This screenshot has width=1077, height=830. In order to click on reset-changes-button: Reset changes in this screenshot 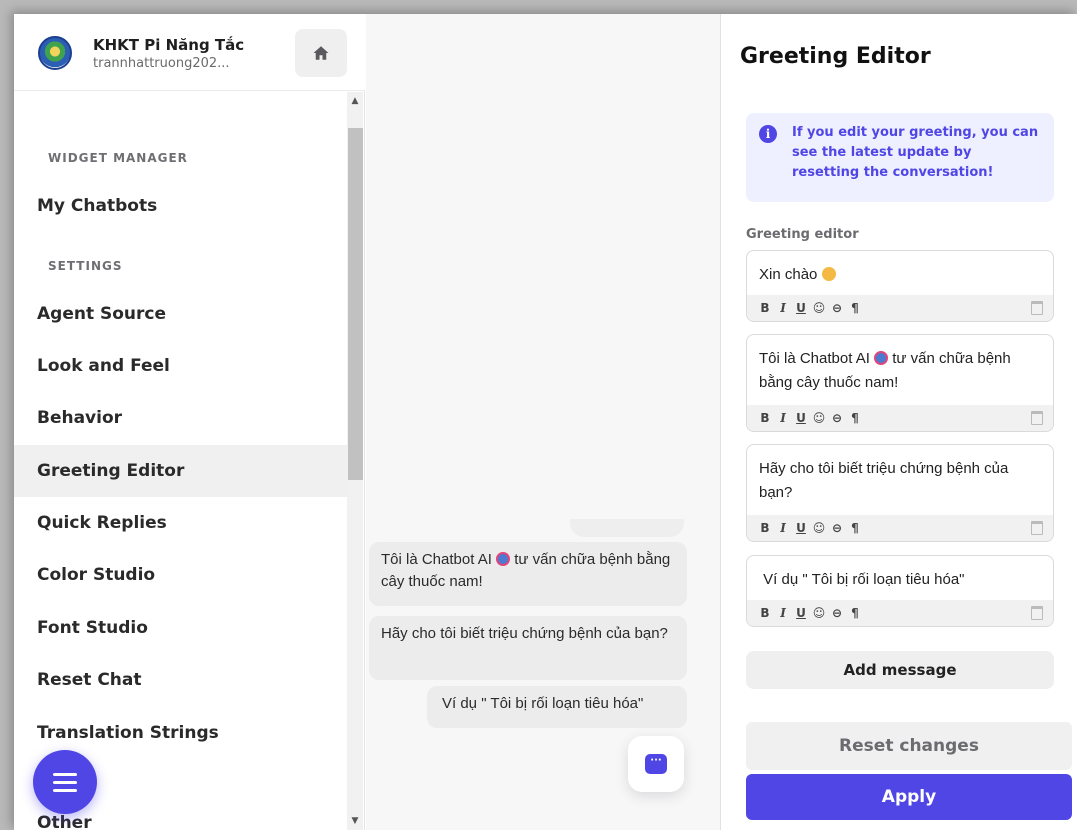, I will do `click(909, 746)`.